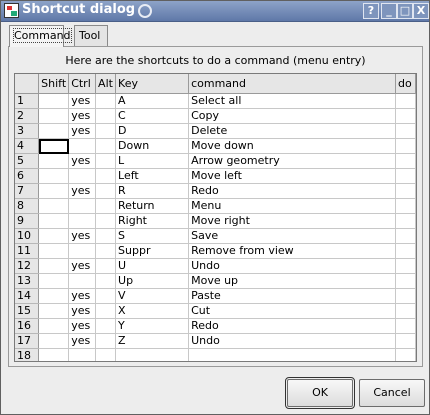 This screenshot has height=415, width=430. Describe the element at coordinates (292, 116) in the screenshot. I see `command-cell: Copy` at that location.